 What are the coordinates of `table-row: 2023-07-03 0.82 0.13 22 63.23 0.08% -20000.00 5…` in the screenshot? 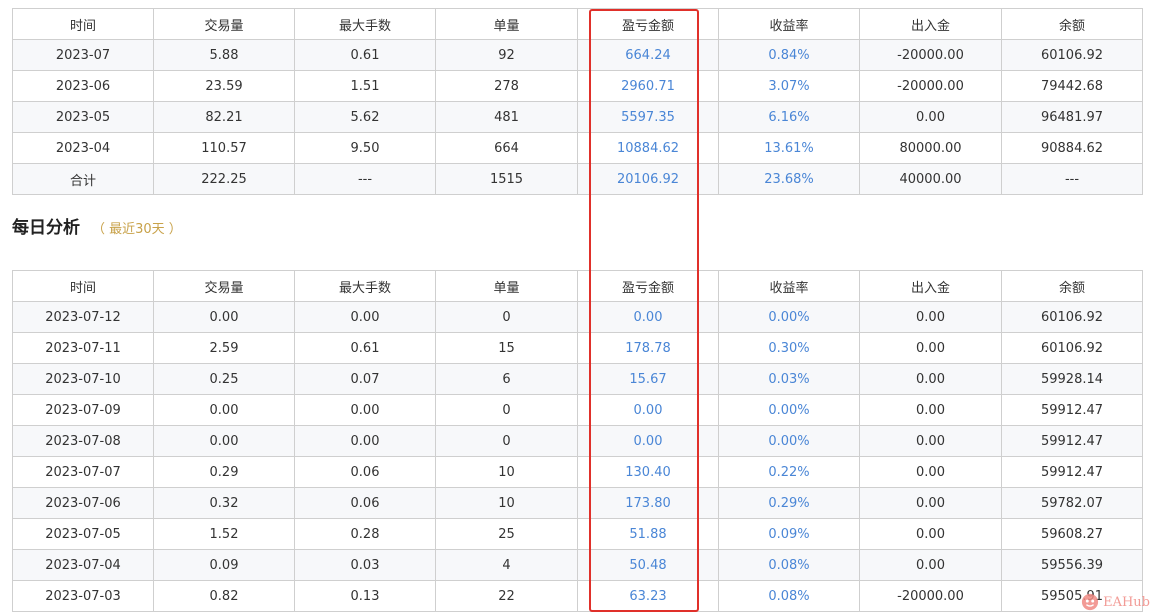 It's located at (577, 596).